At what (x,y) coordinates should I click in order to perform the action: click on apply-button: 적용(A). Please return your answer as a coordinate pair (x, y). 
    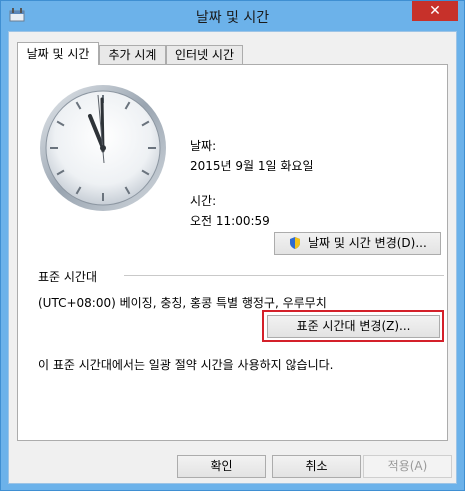
    Looking at the image, I should click on (407, 466).